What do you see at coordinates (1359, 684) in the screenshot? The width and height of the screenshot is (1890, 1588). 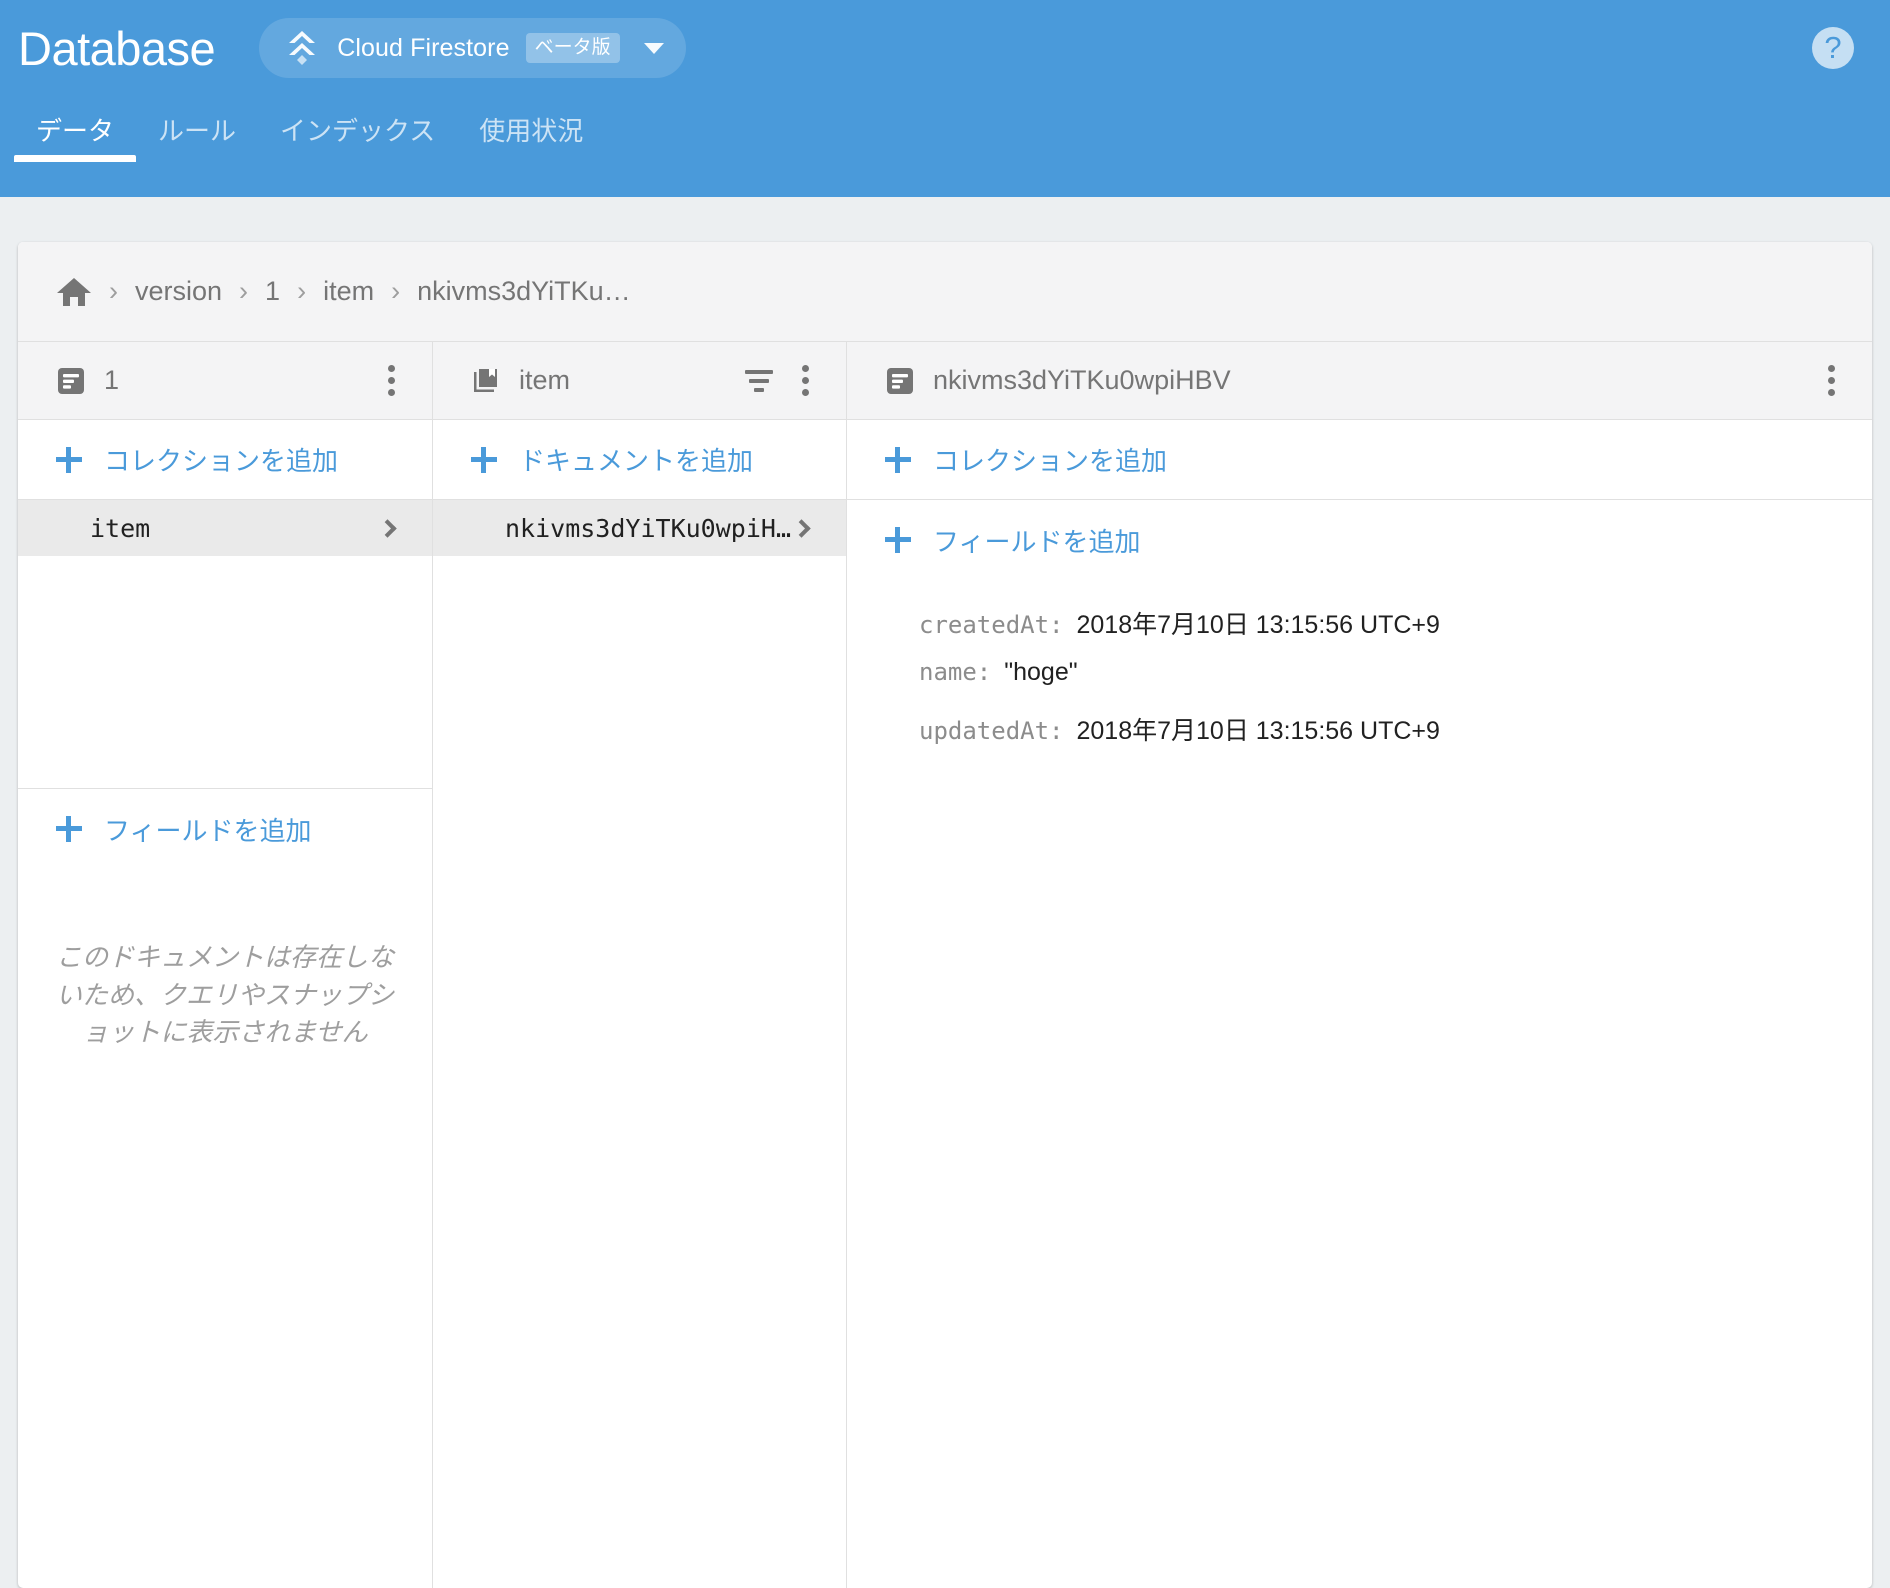 I see `field-row: name : "hoge"` at bounding box center [1359, 684].